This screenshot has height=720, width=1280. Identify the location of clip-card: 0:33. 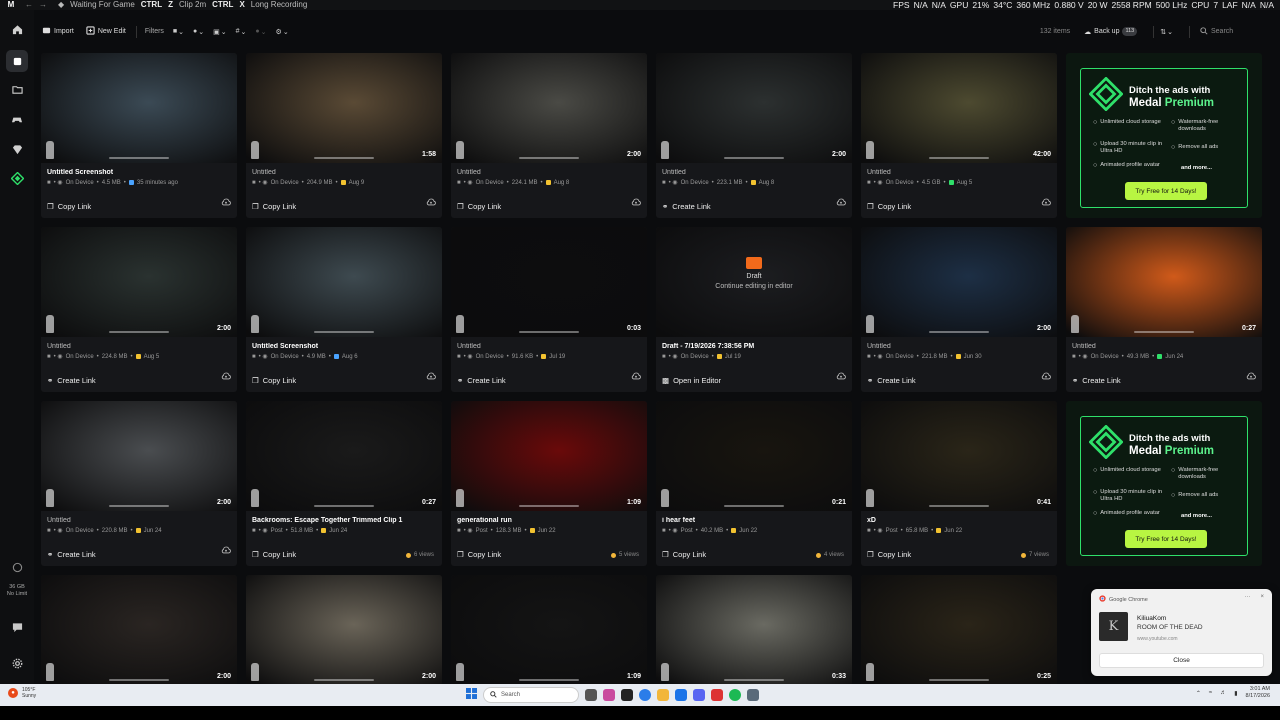
(754, 630).